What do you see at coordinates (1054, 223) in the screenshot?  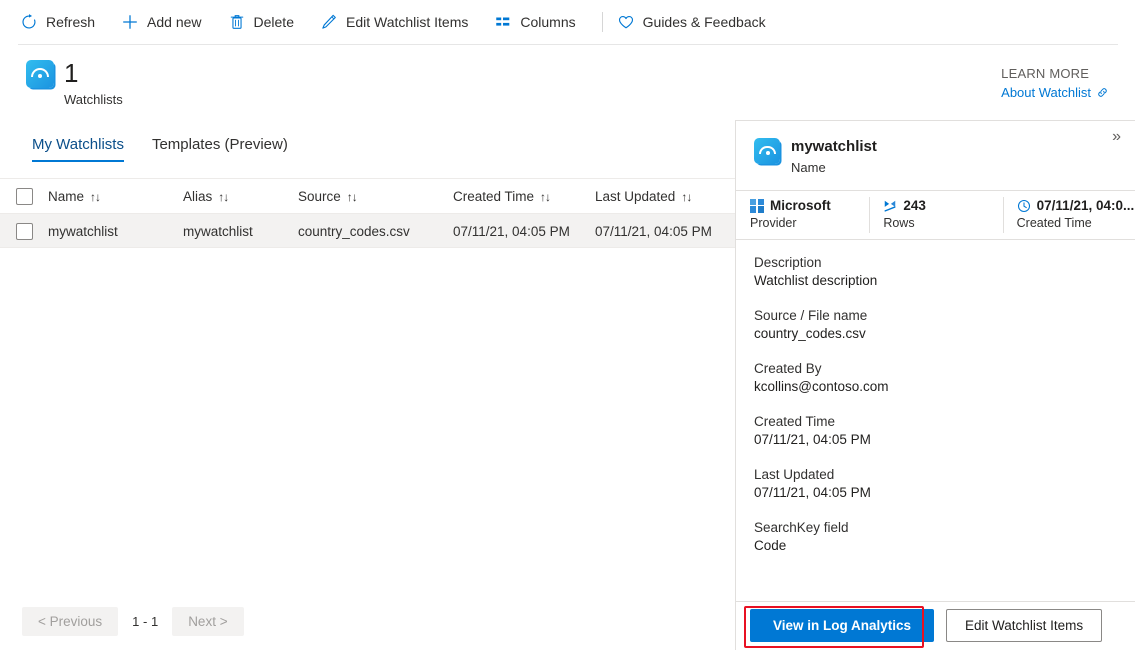 I see `stat-created-time-label: Created Time` at bounding box center [1054, 223].